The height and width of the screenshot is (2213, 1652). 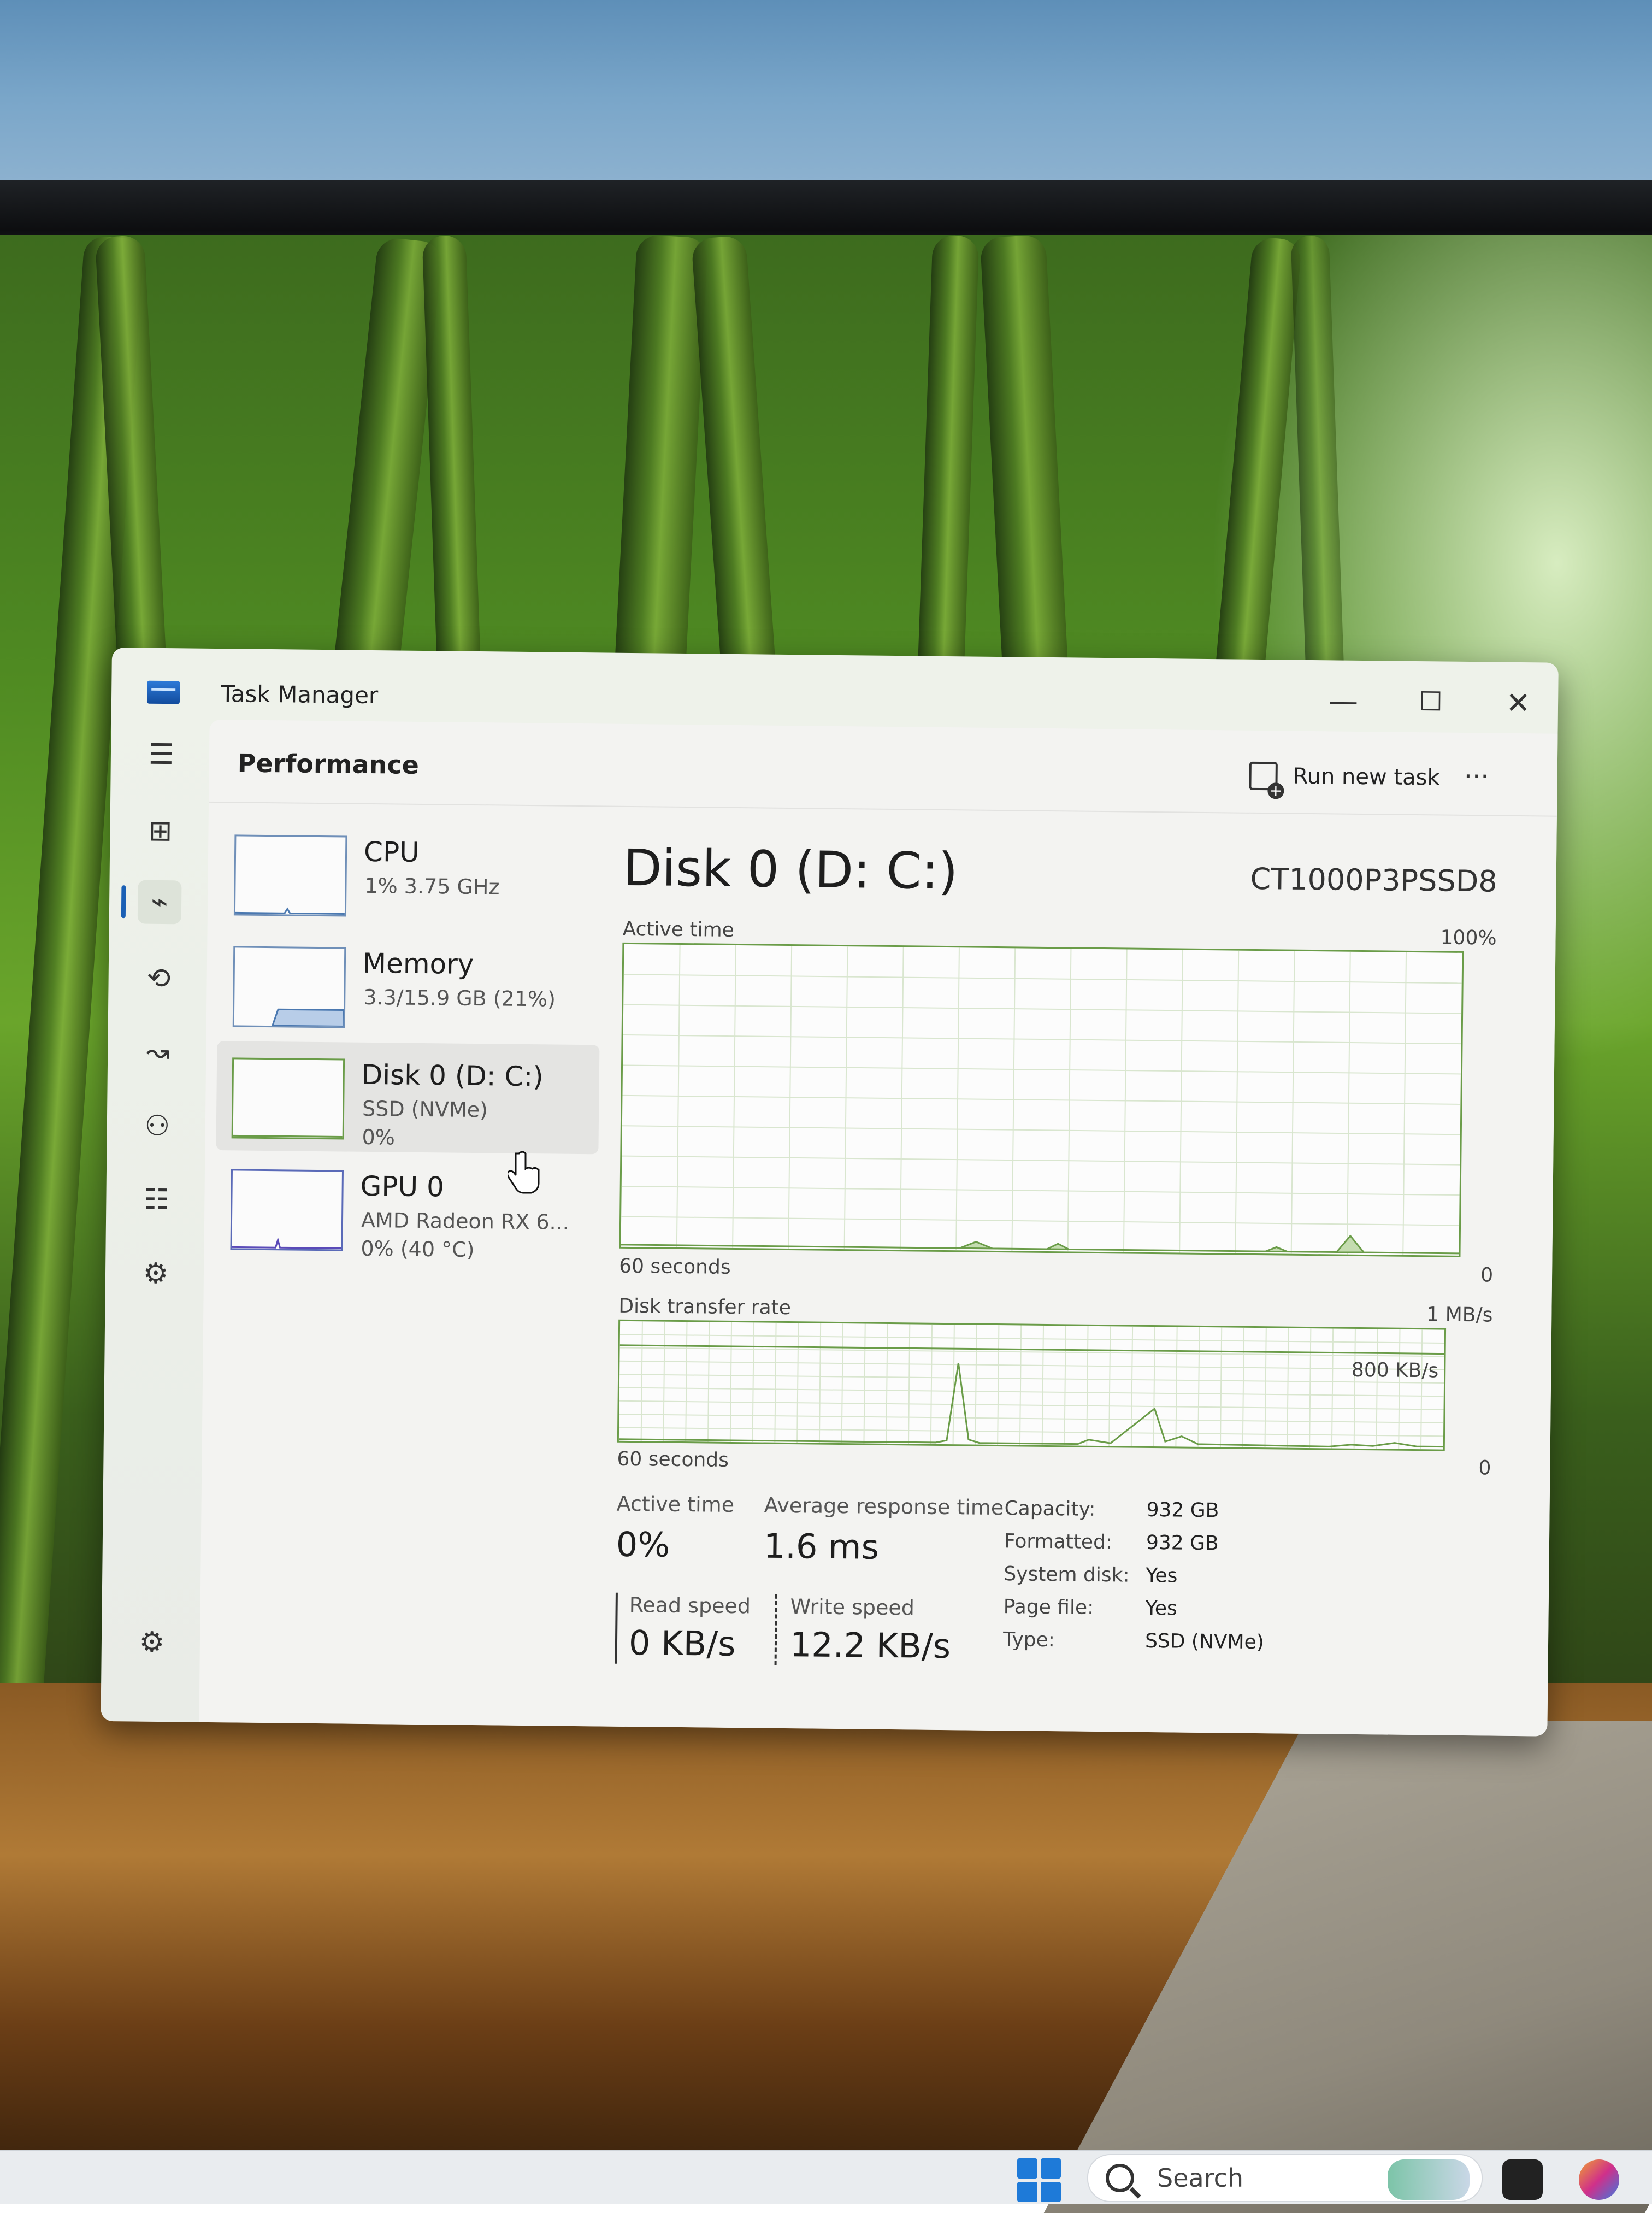 What do you see at coordinates (705, 1307) in the screenshot?
I see `transfer-rate-graph-label: Disk transfer rate` at bounding box center [705, 1307].